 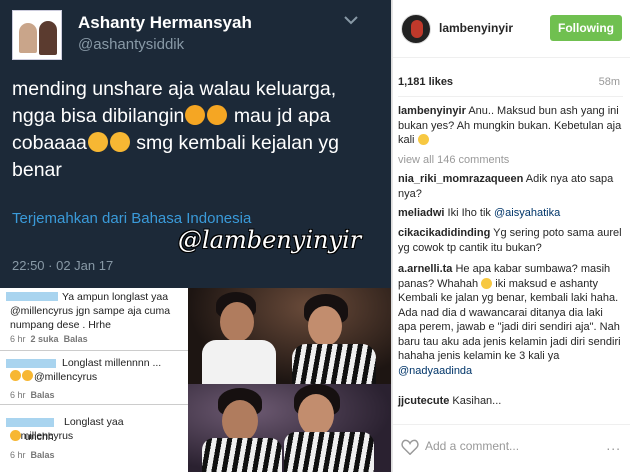 I want to click on following-button: Following, so click(x=586, y=28).